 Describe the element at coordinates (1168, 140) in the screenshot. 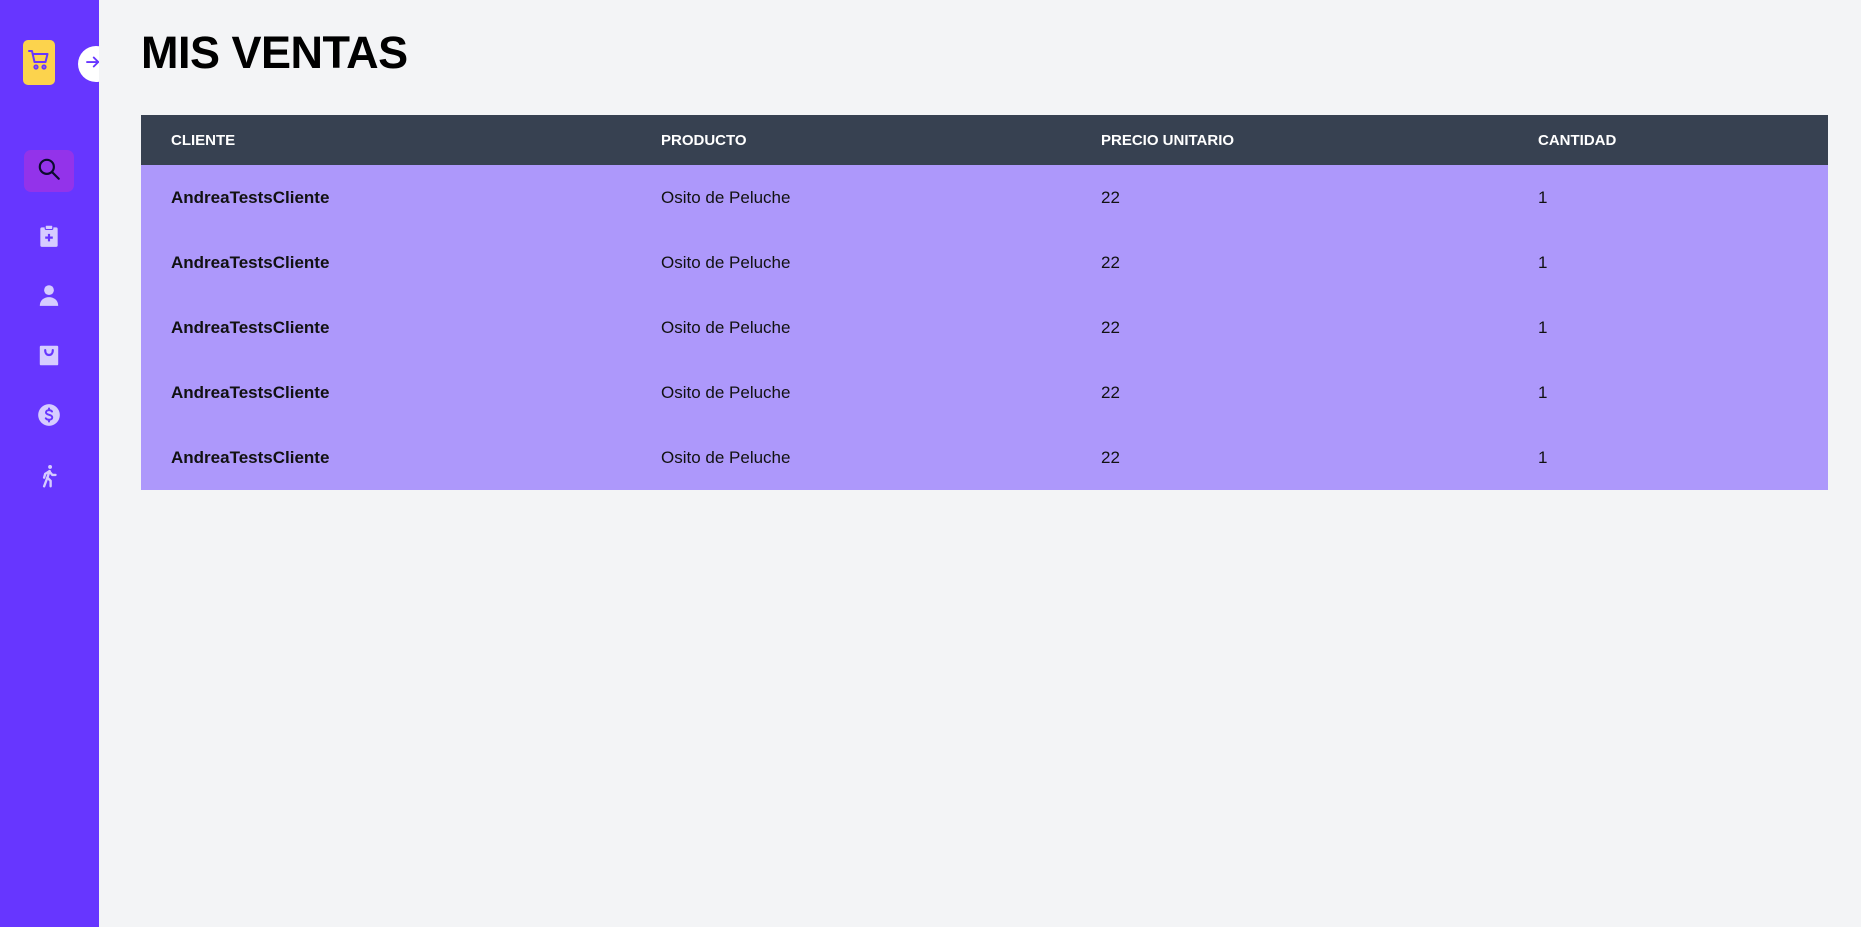

I see `column-header-precio-unitario: PRECIO UNITARIO` at that location.